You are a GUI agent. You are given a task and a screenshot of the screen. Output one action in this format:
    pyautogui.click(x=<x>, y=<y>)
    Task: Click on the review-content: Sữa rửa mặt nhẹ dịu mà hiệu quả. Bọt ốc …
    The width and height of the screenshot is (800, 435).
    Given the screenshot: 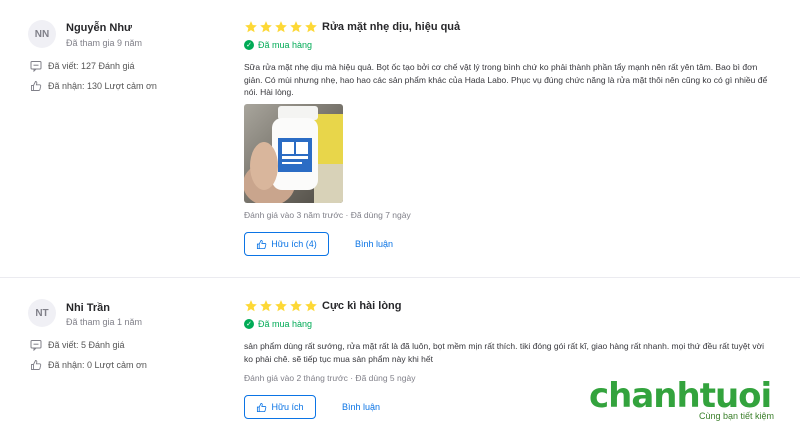 What is the action you would take?
    pyautogui.click(x=506, y=79)
    